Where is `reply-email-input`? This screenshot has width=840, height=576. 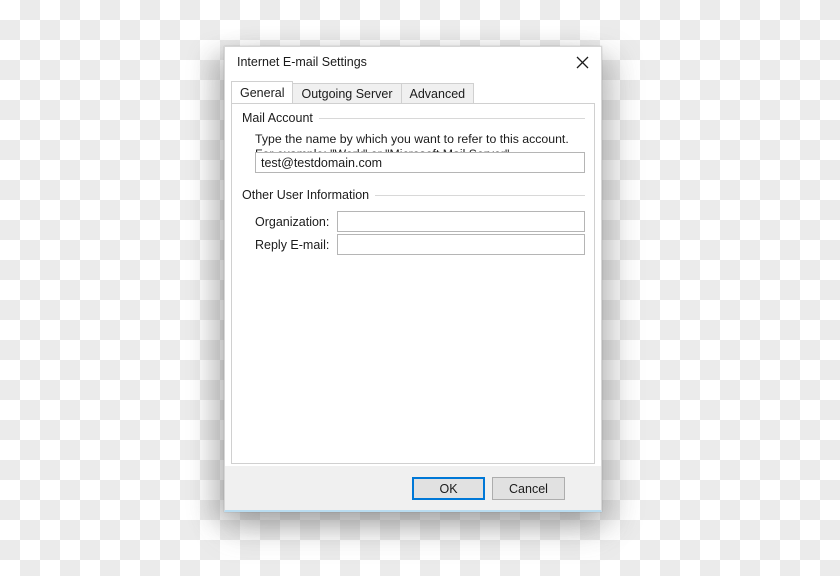 reply-email-input is located at coordinates (461, 244).